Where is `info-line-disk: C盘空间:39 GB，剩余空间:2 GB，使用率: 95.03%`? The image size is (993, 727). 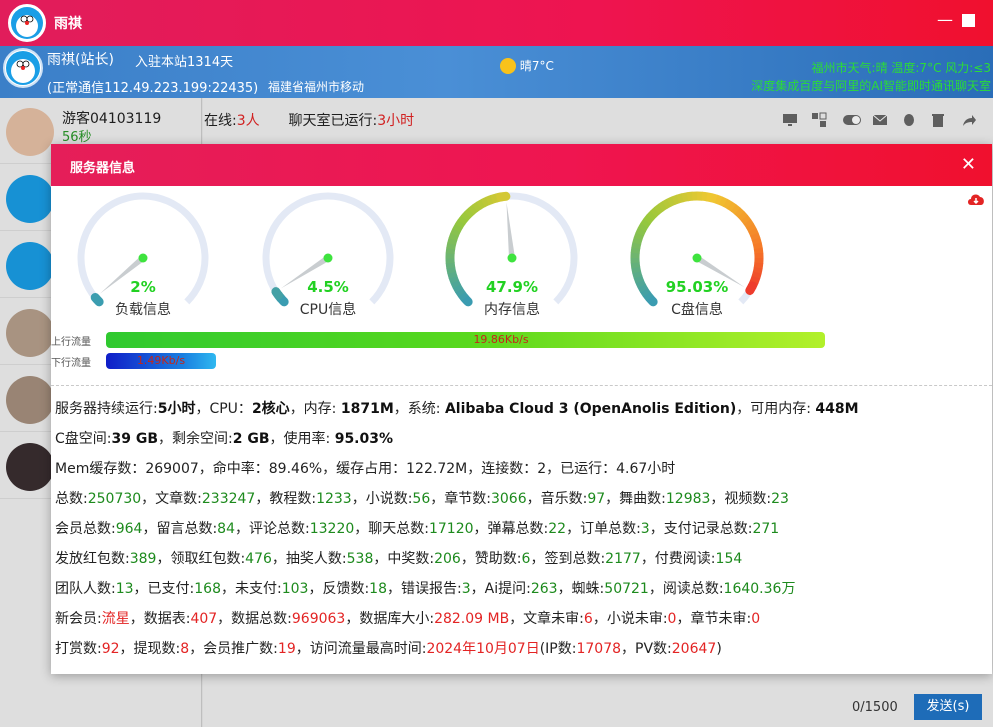
info-line-disk: C盘空间:39 GB，剩余空间:2 GB，使用率: 95.03% is located at coordinates (224, 438).